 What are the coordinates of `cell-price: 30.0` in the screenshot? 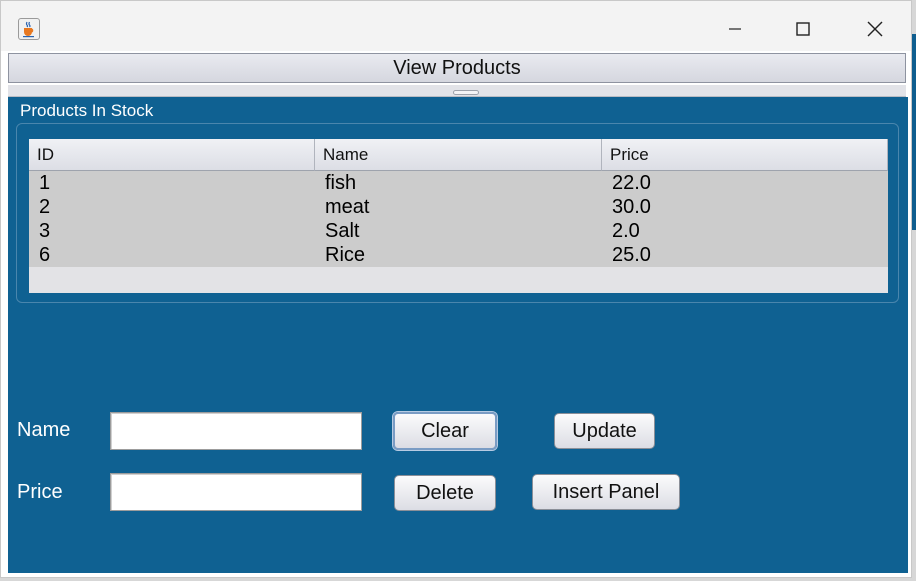 It's located at (631, 207).